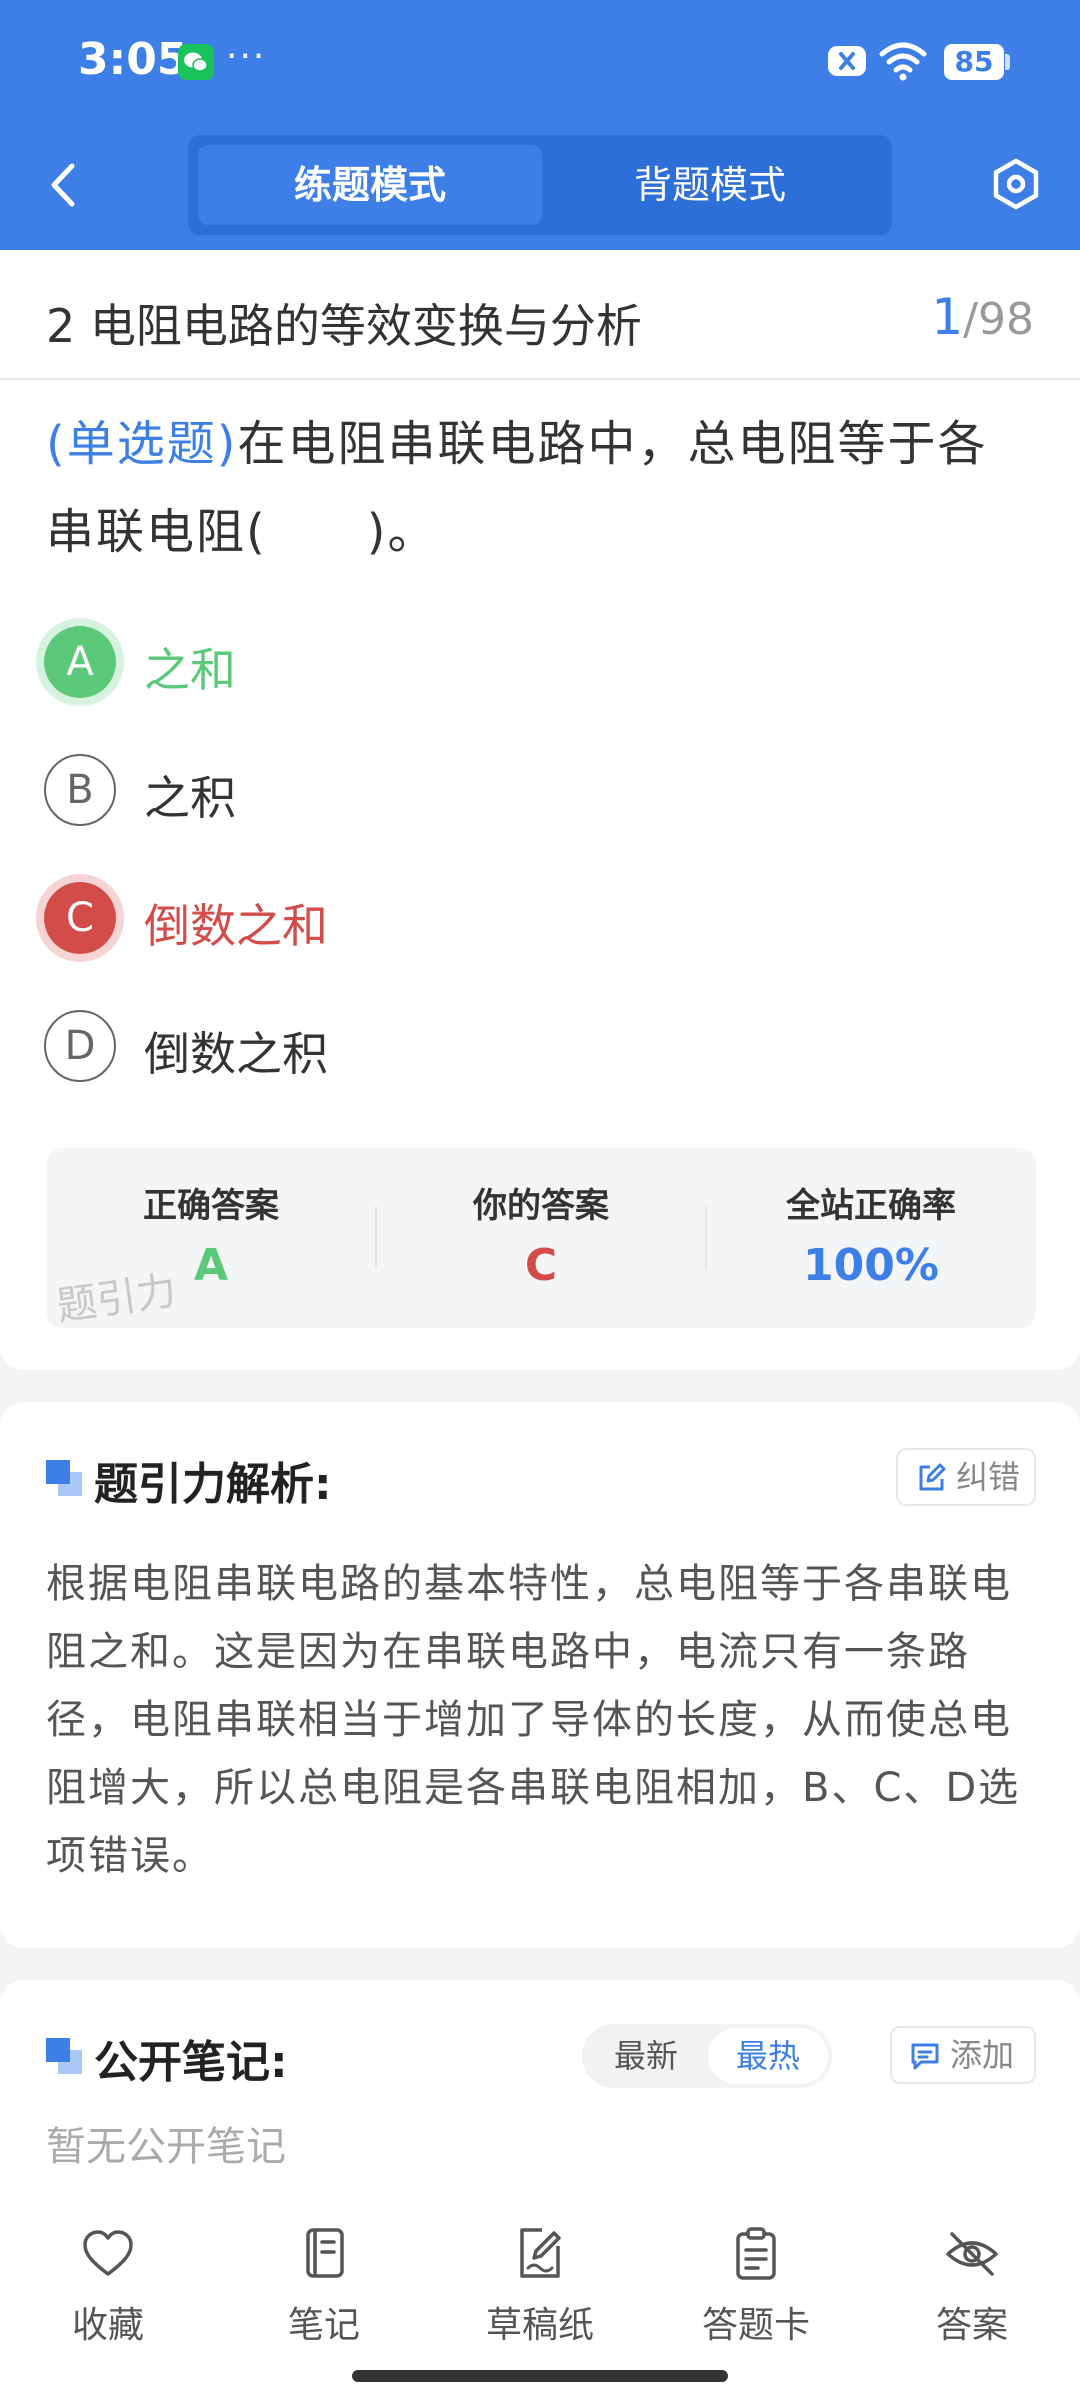  What do you see at coordinates (982, 2055) in the screenshot?
I see `add-note-label: 添加` at bounding box center [982, 2055].